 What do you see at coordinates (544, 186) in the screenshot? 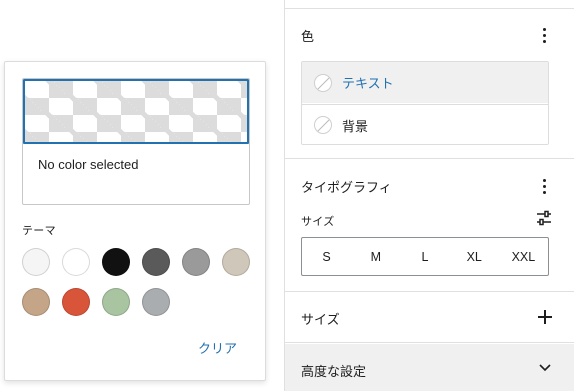
I see `typography-options-kebab-icon` at bounding box center [544, 186].